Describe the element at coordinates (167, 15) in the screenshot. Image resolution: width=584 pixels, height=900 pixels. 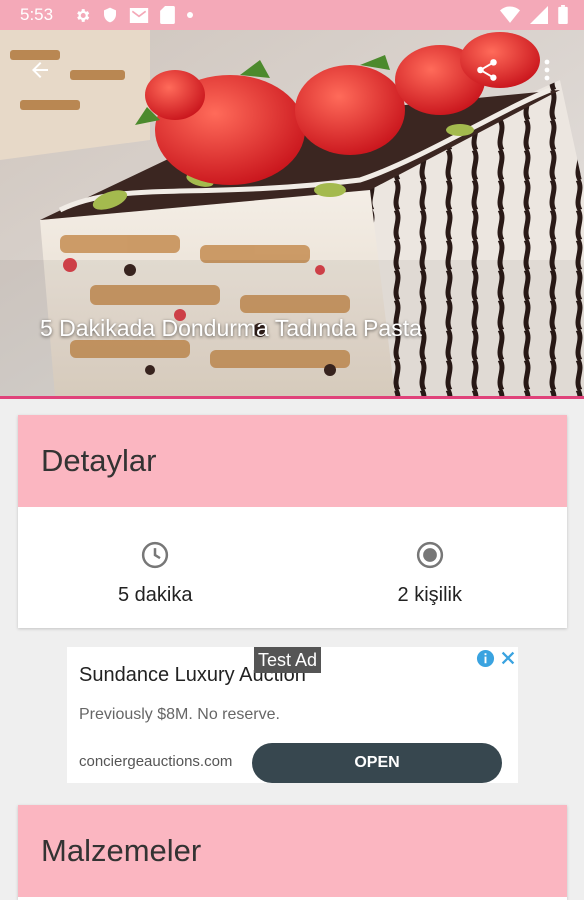
I see `sd-card-icon` at that location.